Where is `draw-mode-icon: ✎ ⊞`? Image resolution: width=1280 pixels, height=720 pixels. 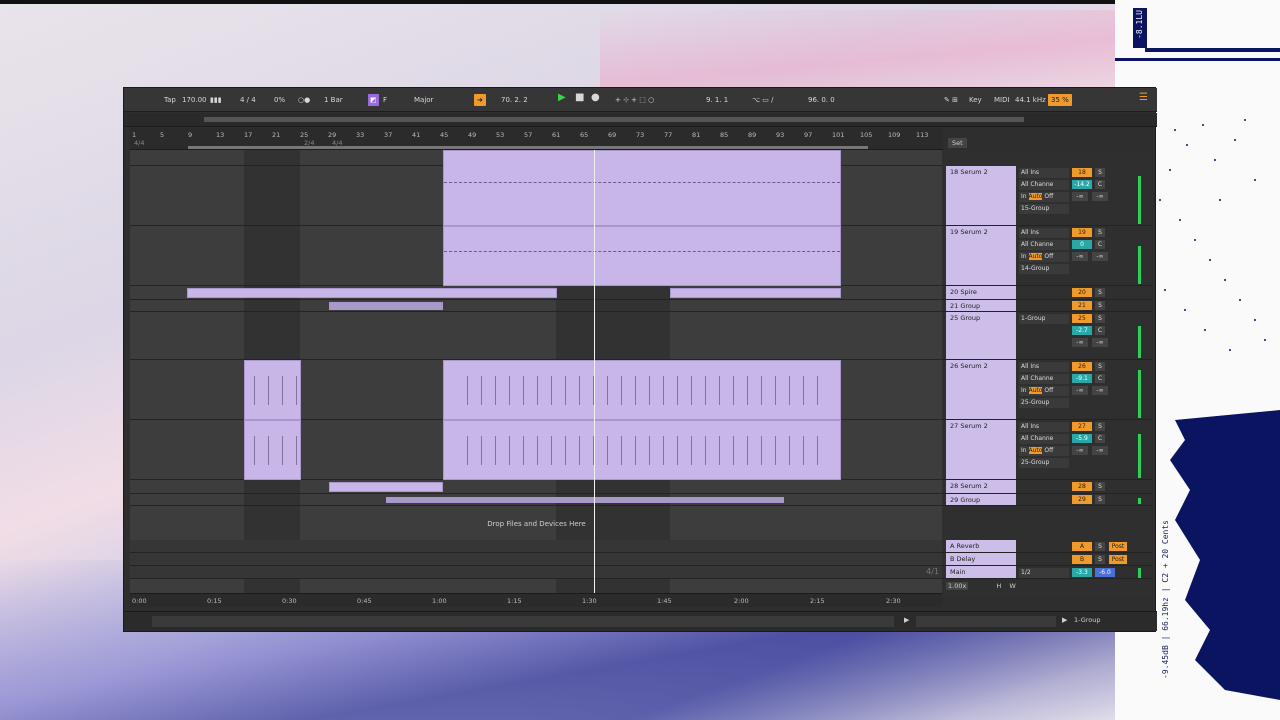 draw-mode-icon: ✎ ⊞ is located at coordinates (951, 100).